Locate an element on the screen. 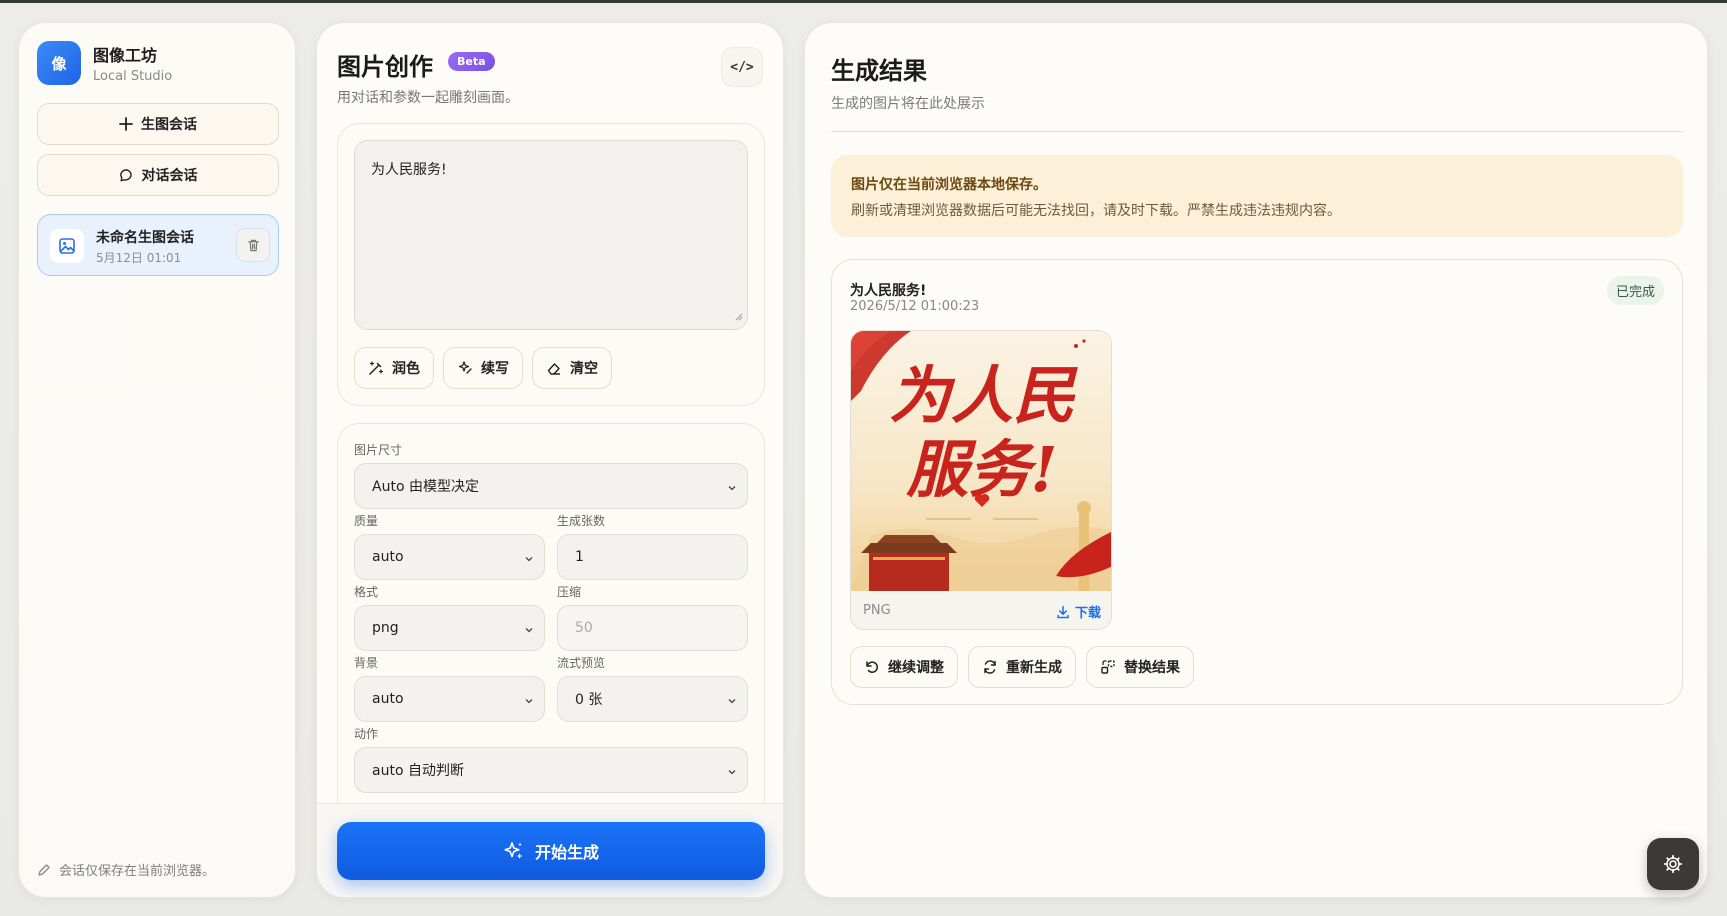 Image resolution: width=1727 pixels, height=916 pixels. prompt-card: 为人民服务! 润色 续写 清空 is located at coordinates (551, 264).